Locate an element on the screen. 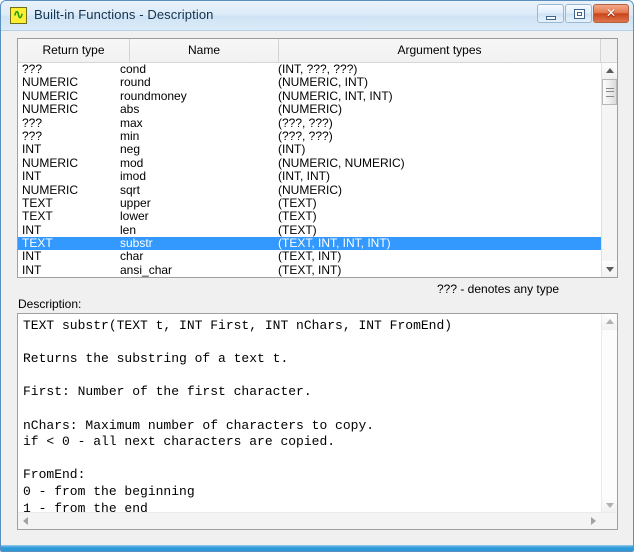 This screenshot has width=634, height=552. cell-name: round is located at coordinates (135, 82).